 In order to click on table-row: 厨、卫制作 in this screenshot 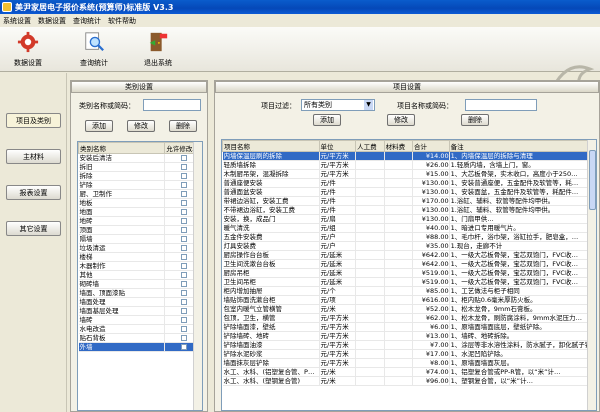, I will do `click(140, 194)`.